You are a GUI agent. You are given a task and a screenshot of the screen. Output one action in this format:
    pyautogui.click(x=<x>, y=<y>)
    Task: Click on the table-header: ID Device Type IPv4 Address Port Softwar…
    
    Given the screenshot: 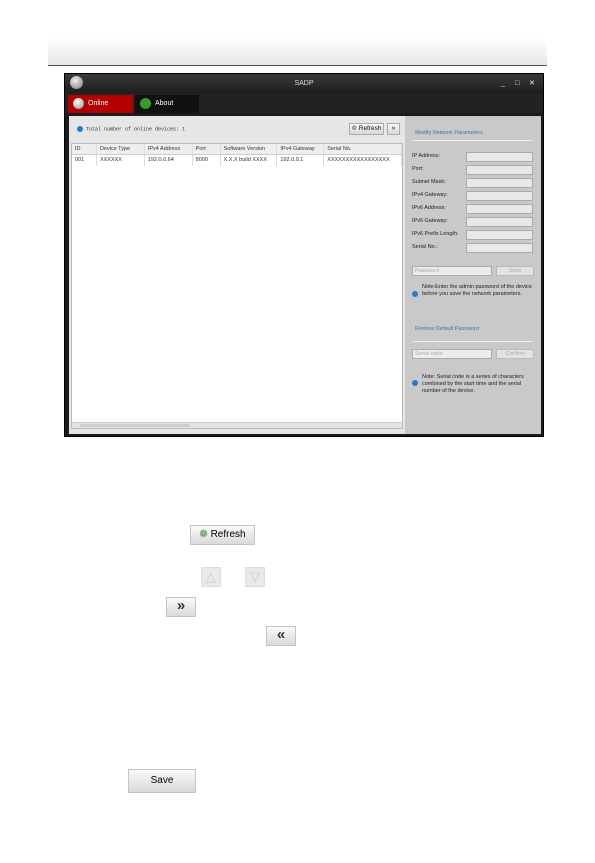 What is the action you would take?
    pyautogui.click(x=237, y=149)
    